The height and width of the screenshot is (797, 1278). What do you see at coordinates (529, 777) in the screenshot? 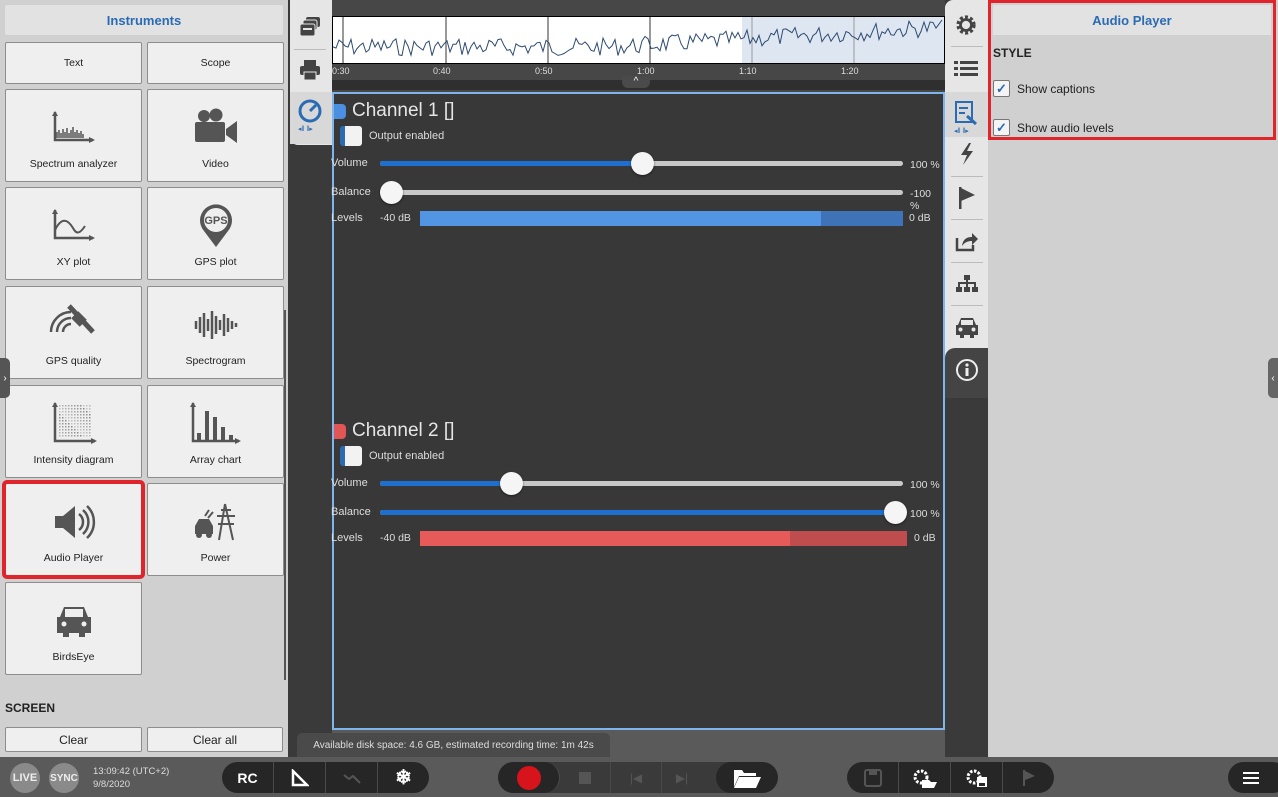
I see `record-button` at bounding box center [529, 777].